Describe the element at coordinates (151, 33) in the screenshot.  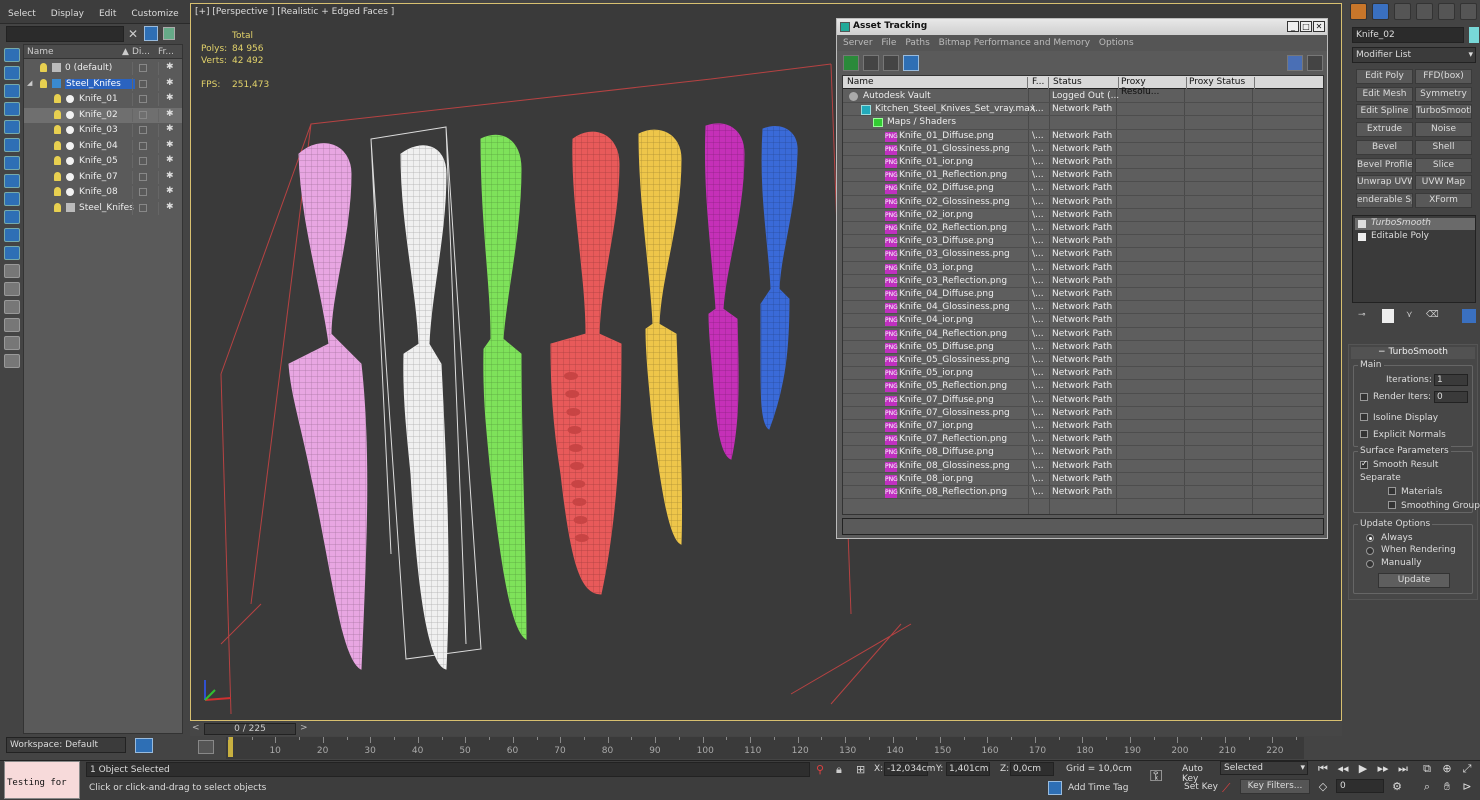
I see `filter-icon` at that location.